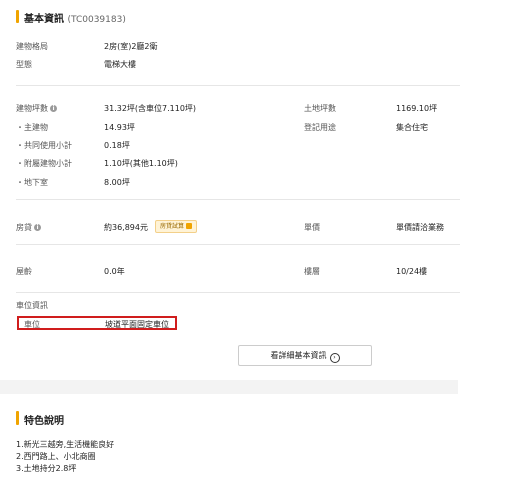  I want to click on type-label: 型態, so click(24, 64).